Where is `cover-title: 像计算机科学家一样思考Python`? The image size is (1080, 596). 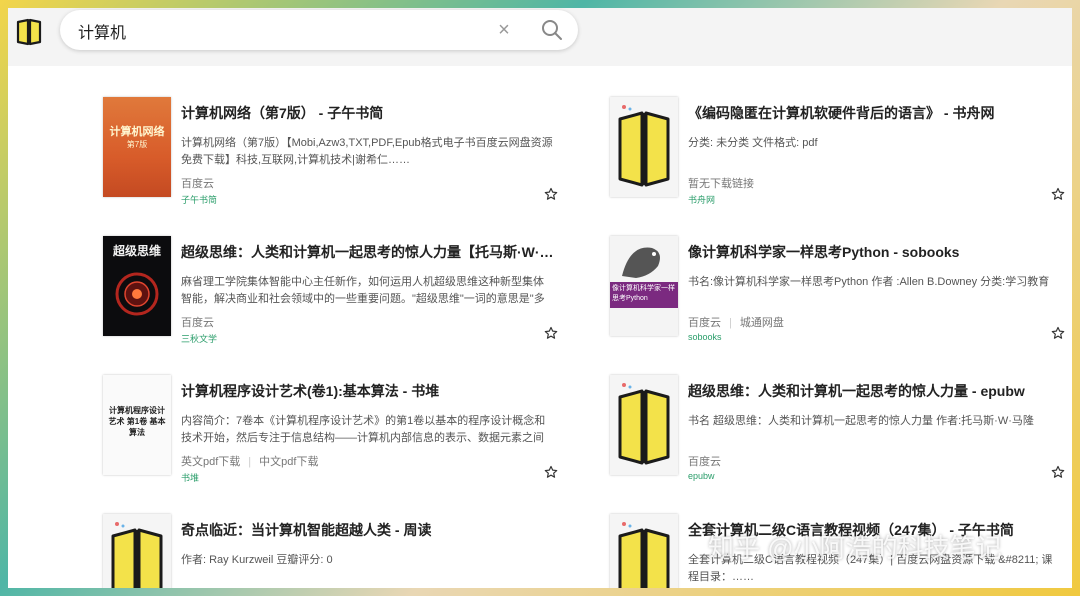 cover-title: 像计算机科学家一样思考Python is located at coordinates (643, 293).